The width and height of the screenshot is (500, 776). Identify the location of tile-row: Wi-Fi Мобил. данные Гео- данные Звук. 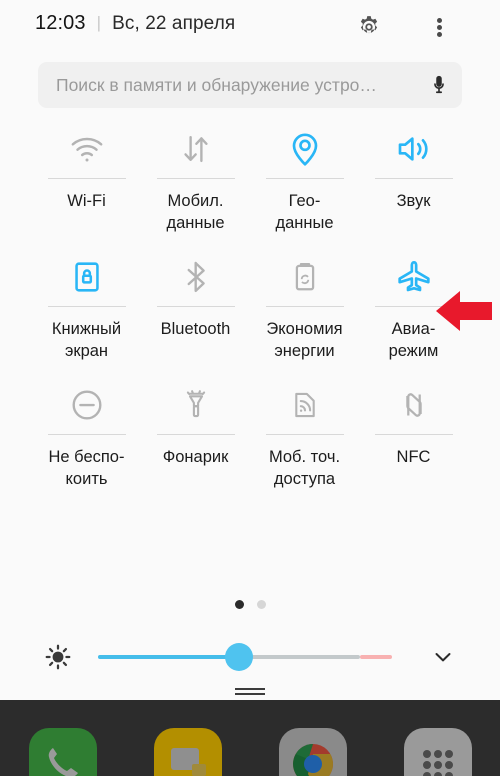
(250, 178).